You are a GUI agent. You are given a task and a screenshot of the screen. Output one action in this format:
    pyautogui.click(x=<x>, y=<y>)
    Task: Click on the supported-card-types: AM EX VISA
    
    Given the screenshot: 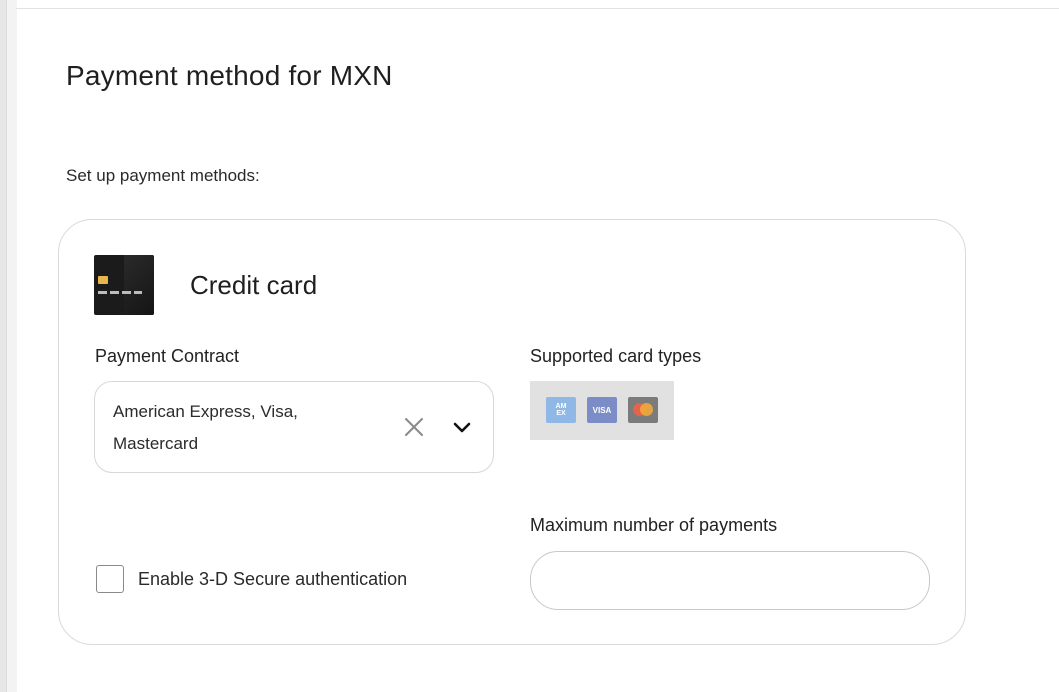 What is the action you would take?
    pyautogui.click(x=602, y=410)
    